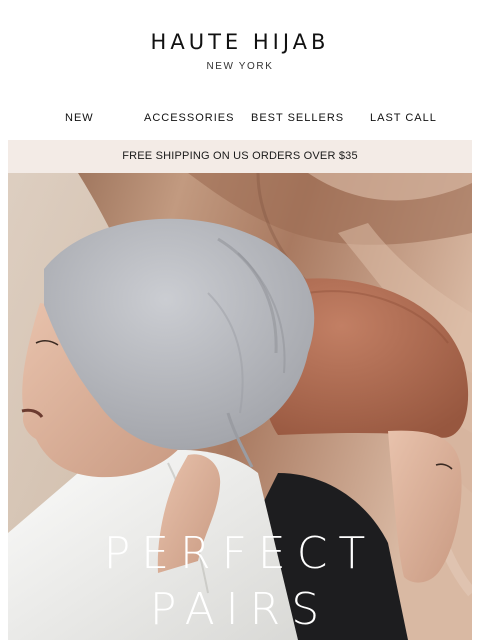  Describe the element at coordinates (79, 118) in the screenshot. I see `nav-item-new: NEW` at that location.